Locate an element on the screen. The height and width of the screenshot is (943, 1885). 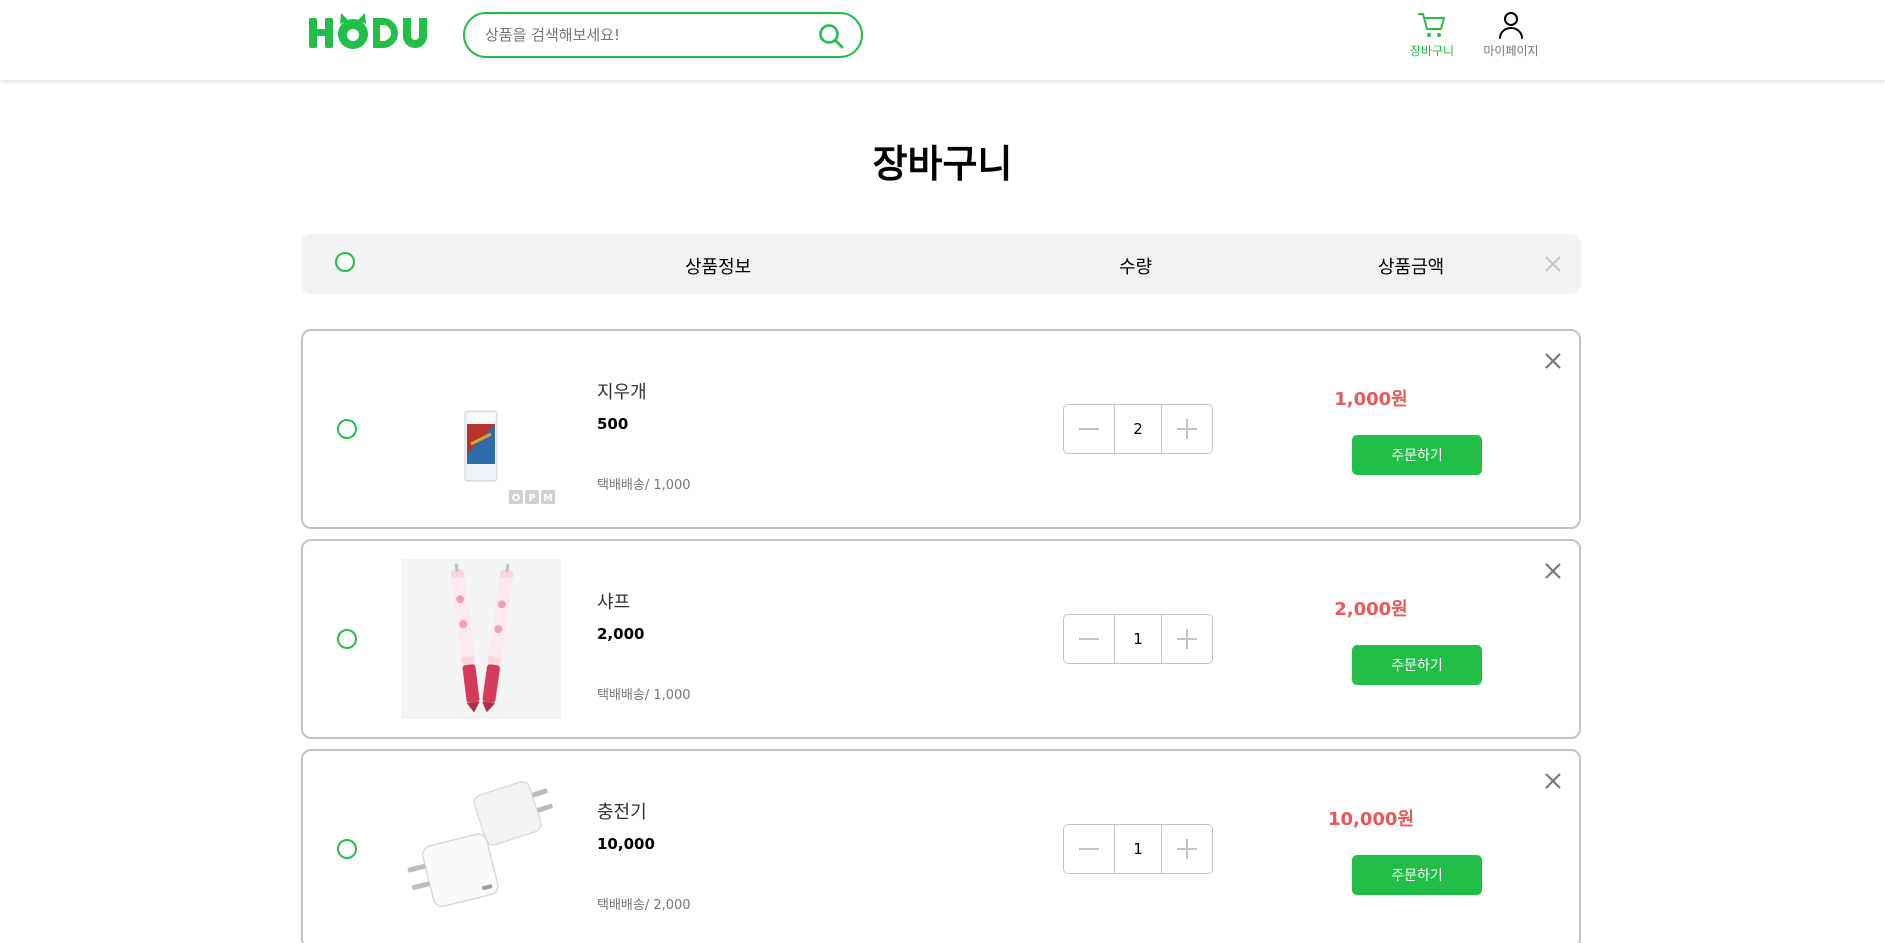
item-total-price: 1,000원 is located at coordinates (1371, 399).